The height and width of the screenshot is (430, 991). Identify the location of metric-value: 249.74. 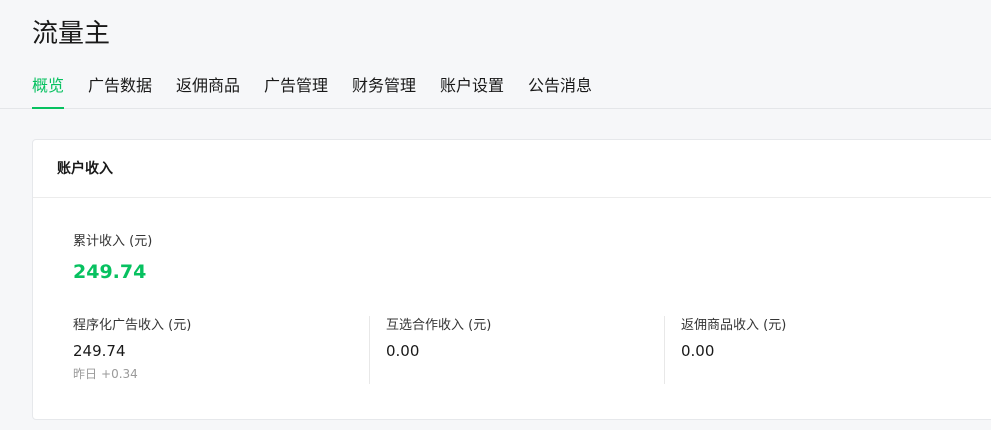
(99, 351).